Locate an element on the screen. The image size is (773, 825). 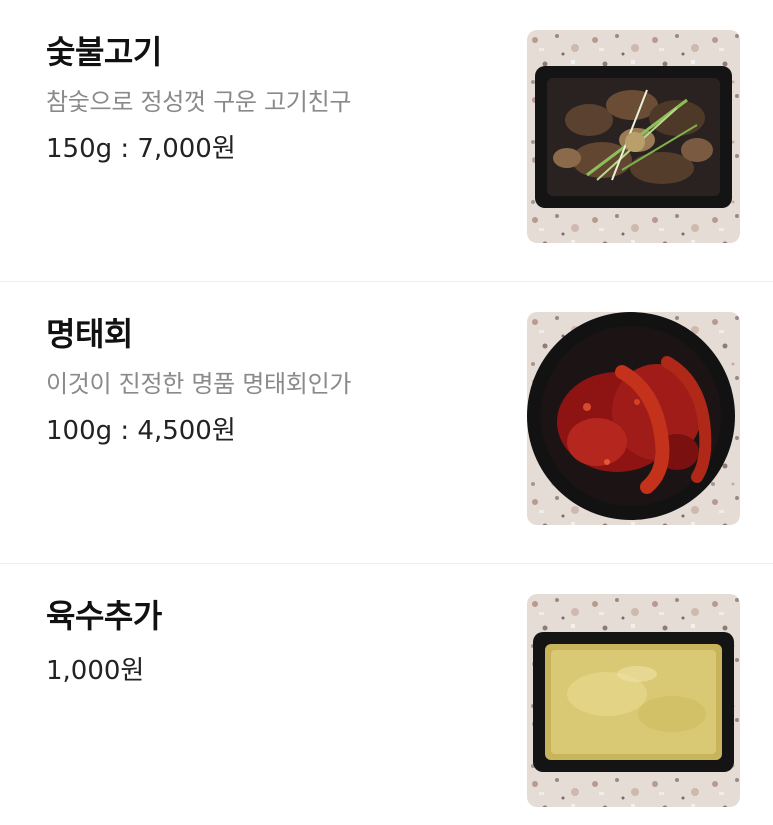
menu-item-name: 육수추가 is located at coordinates (104, 616).